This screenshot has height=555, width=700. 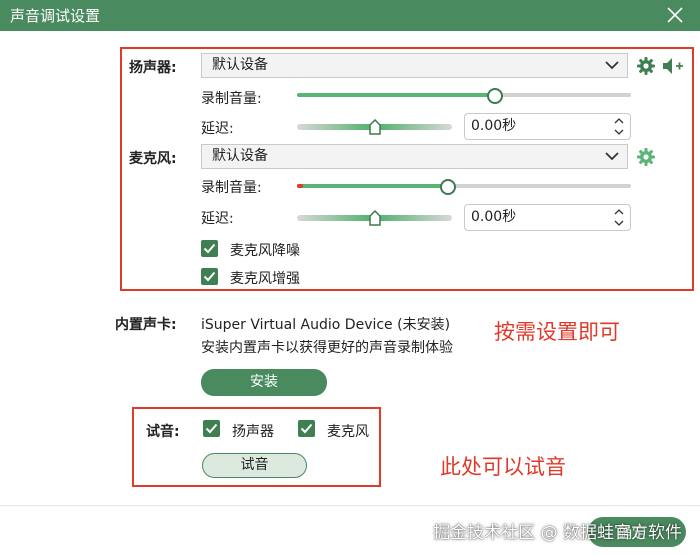 I want to click on soundcard-hint: 安装内置声卡以获得更好的声音录制体验, so click(x=327, y=348).